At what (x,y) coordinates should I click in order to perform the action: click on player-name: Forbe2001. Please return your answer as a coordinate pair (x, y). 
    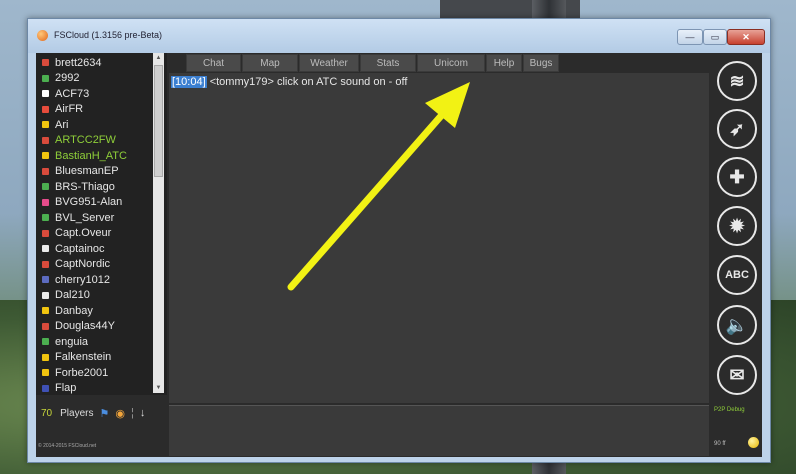
    Looking at the image, I should click on (82, 372).